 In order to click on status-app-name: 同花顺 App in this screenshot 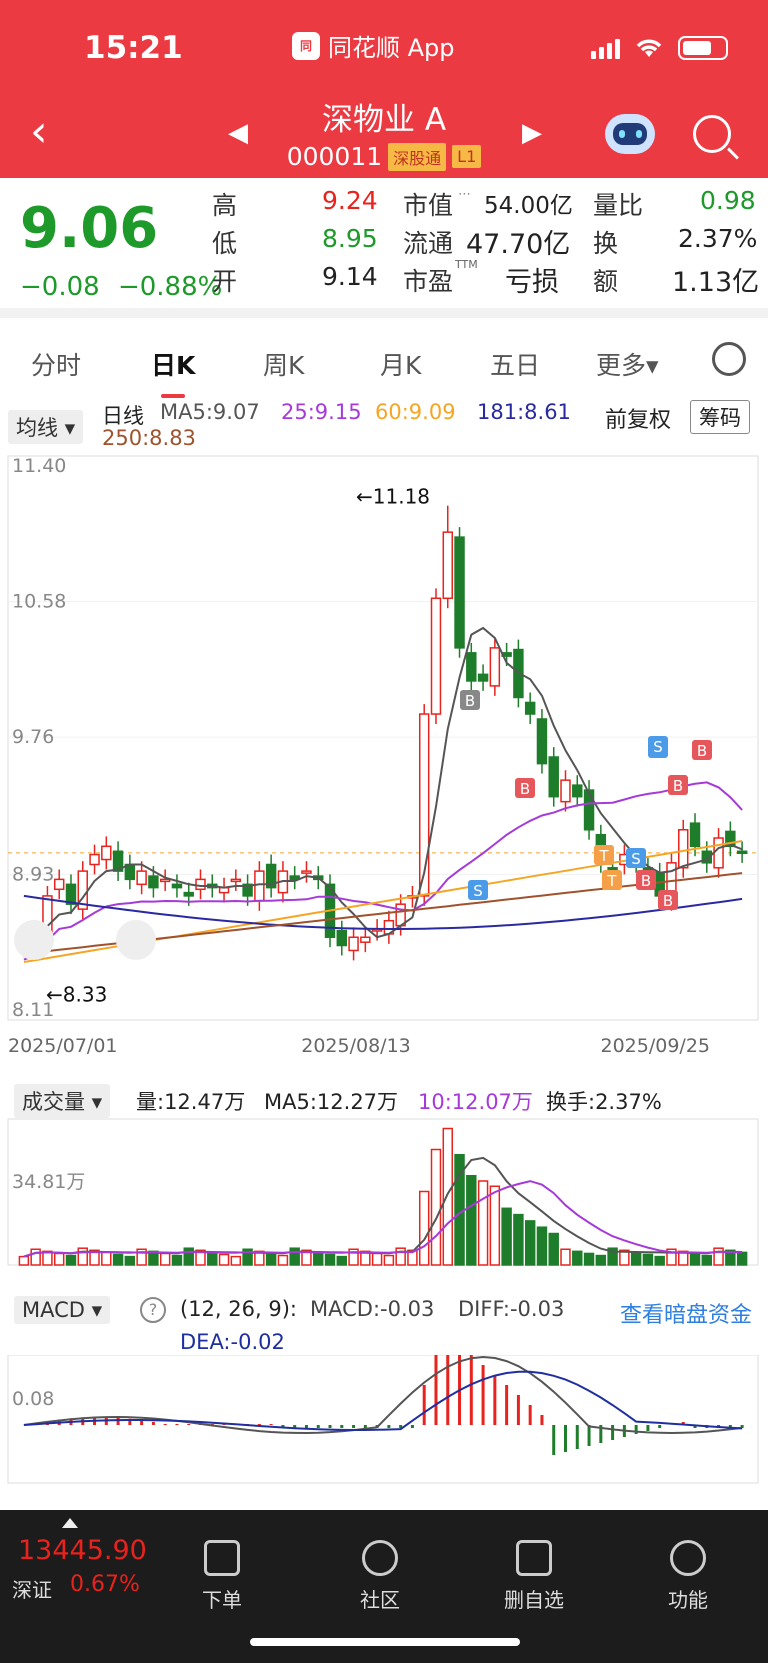, I will do `click(391, 48)`.